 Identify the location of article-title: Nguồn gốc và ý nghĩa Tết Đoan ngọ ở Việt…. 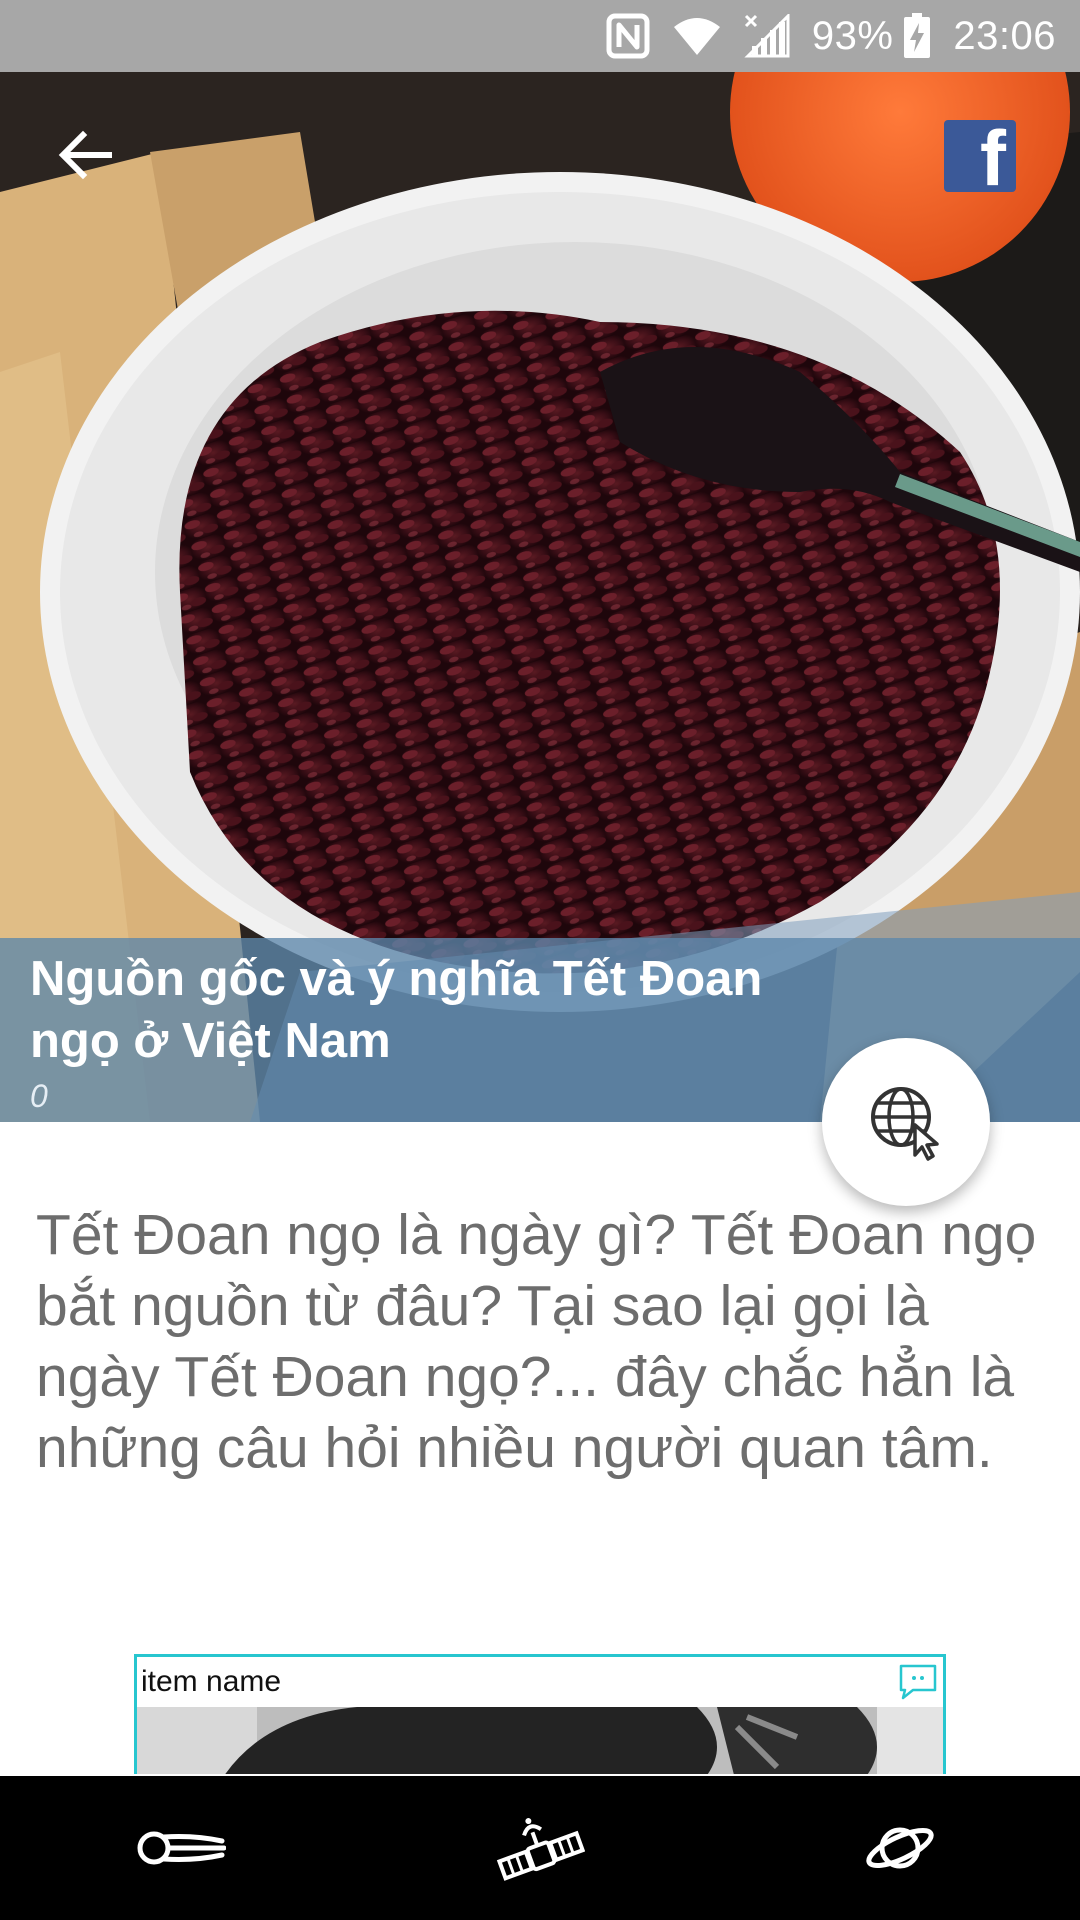
(396, 1010).